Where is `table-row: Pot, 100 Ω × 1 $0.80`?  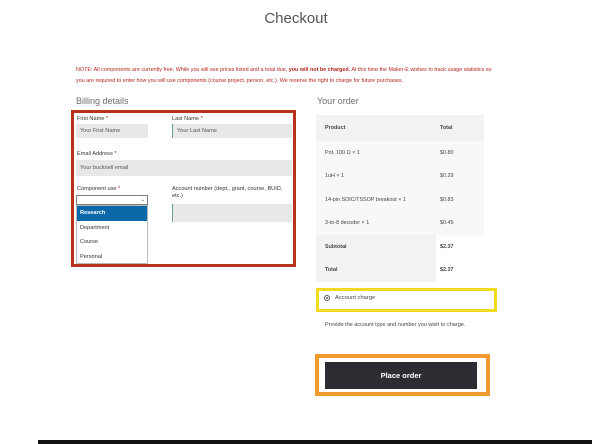 table-row: Pot, 100 Ω × 1 $0.80 is located at coordinates (400, 153).